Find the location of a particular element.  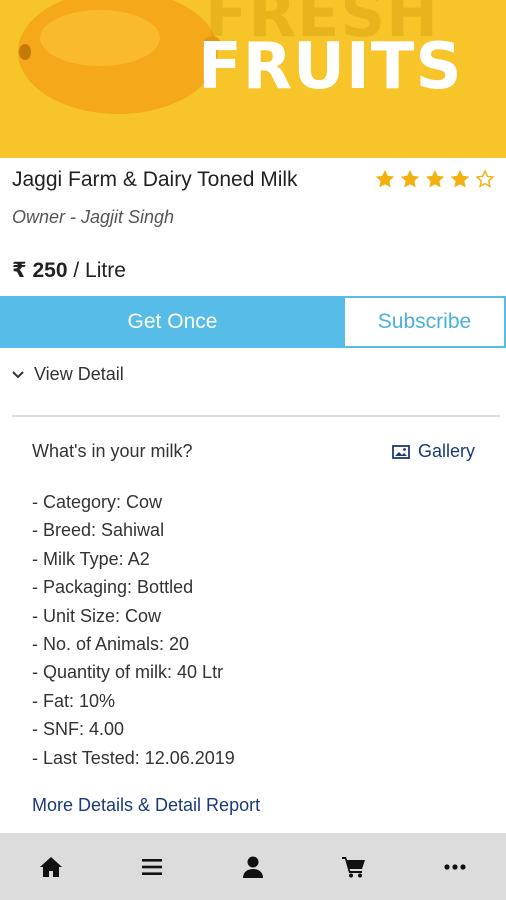

price: ₹ 250 / Litre is located at coordinates (69, 270).